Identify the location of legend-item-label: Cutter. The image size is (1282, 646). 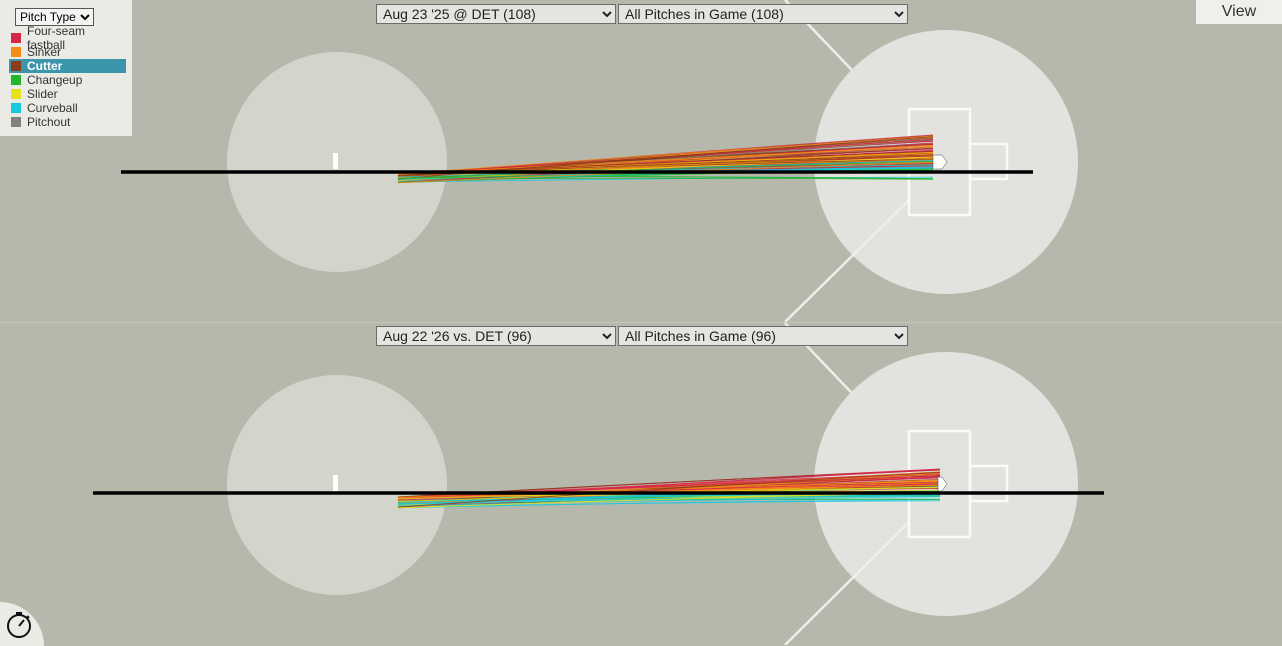
(45, 66).